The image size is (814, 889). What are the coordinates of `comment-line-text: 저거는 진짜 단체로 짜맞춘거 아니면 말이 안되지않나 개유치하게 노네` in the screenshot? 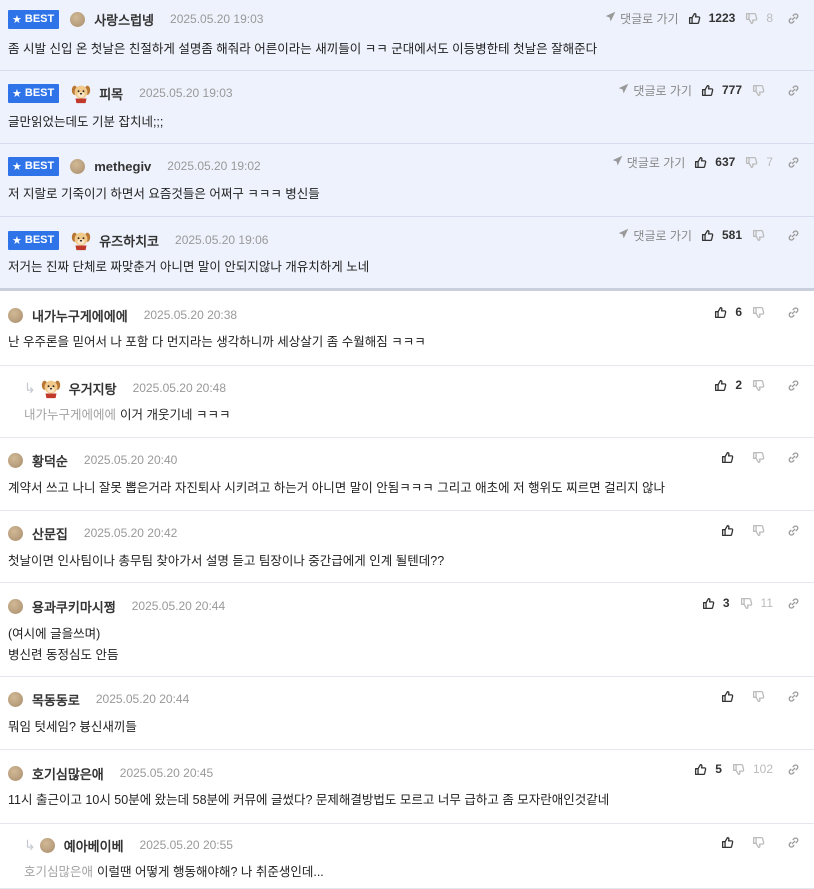 It's located at (189, 267).